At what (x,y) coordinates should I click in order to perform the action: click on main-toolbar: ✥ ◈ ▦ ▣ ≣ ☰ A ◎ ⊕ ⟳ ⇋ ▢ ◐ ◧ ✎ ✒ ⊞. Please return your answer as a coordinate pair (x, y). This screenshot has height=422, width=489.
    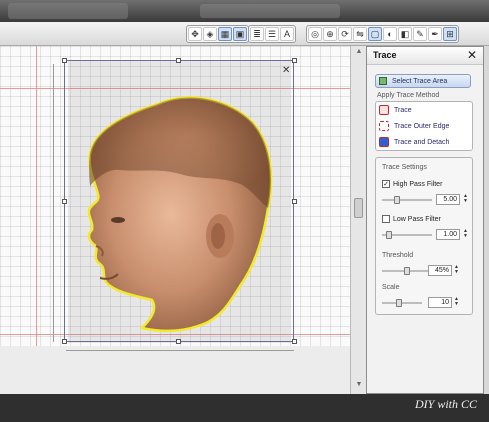
    Looking at the image, I should click on (244, 34).